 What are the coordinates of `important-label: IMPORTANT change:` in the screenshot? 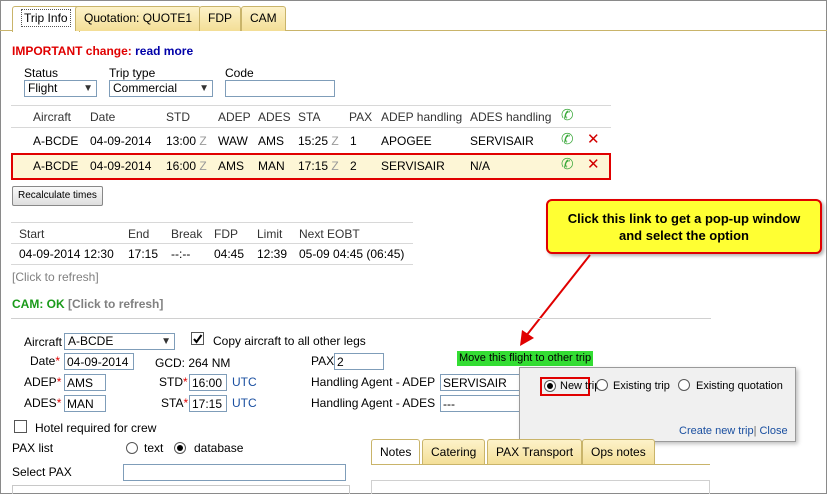 It's located at (72, 51).